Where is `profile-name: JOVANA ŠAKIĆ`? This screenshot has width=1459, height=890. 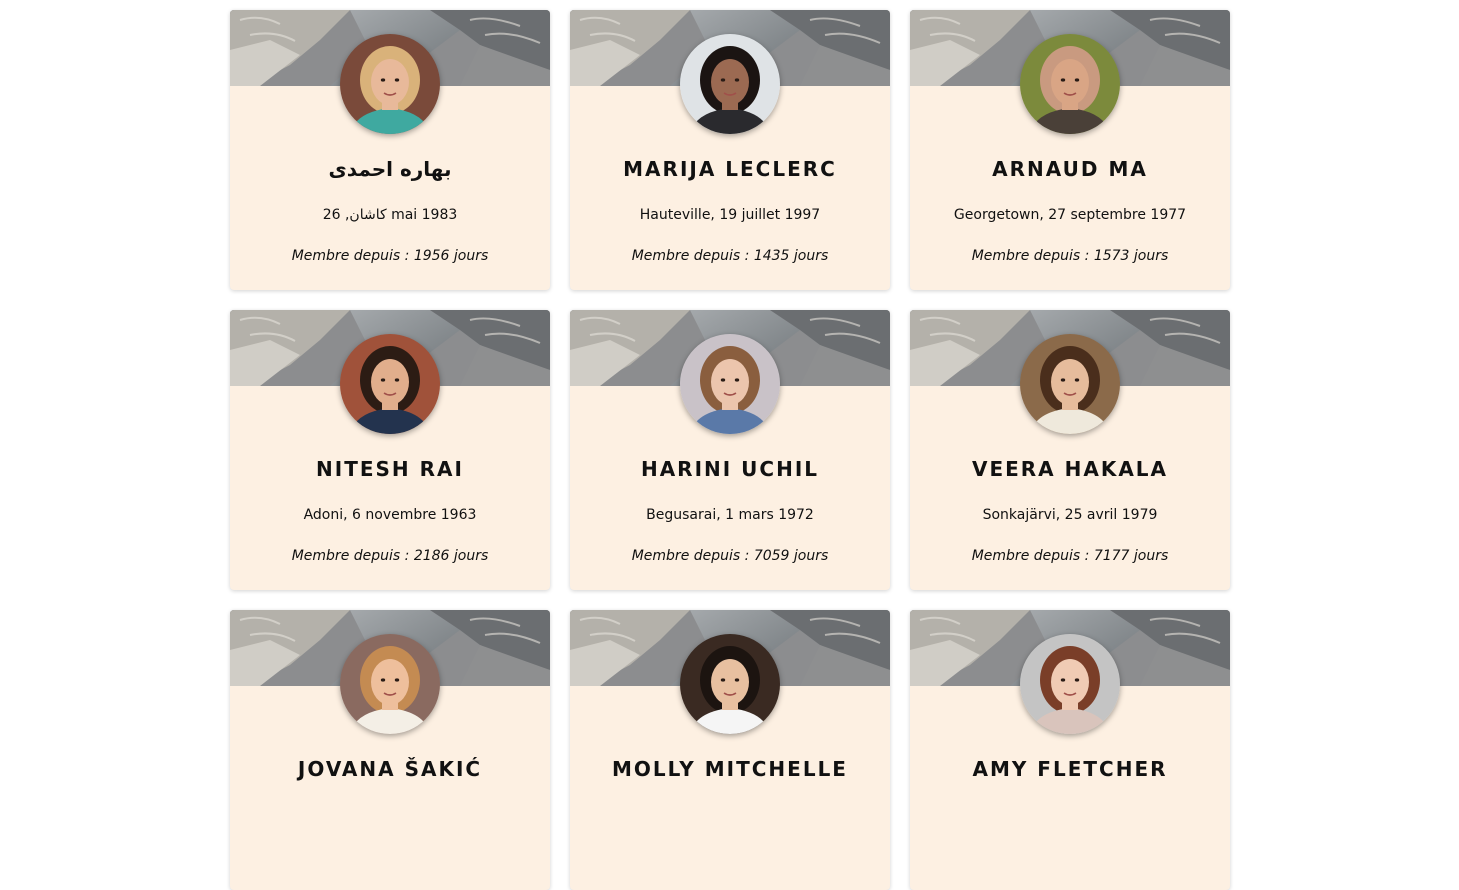
profile-name: JOVANA ŠAKIĆ is located at coordinates (390, 769).